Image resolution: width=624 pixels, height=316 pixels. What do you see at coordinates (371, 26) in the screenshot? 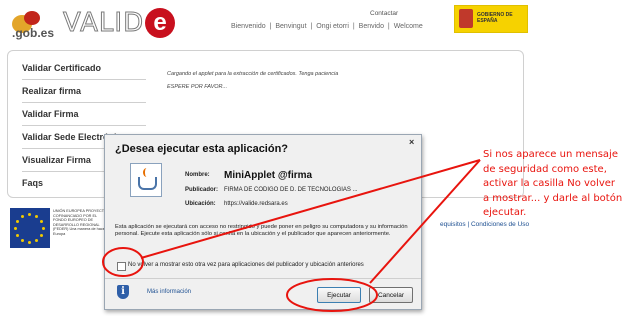
I see `lang-link-gl: Benvido` at bounding box center [371, 26].